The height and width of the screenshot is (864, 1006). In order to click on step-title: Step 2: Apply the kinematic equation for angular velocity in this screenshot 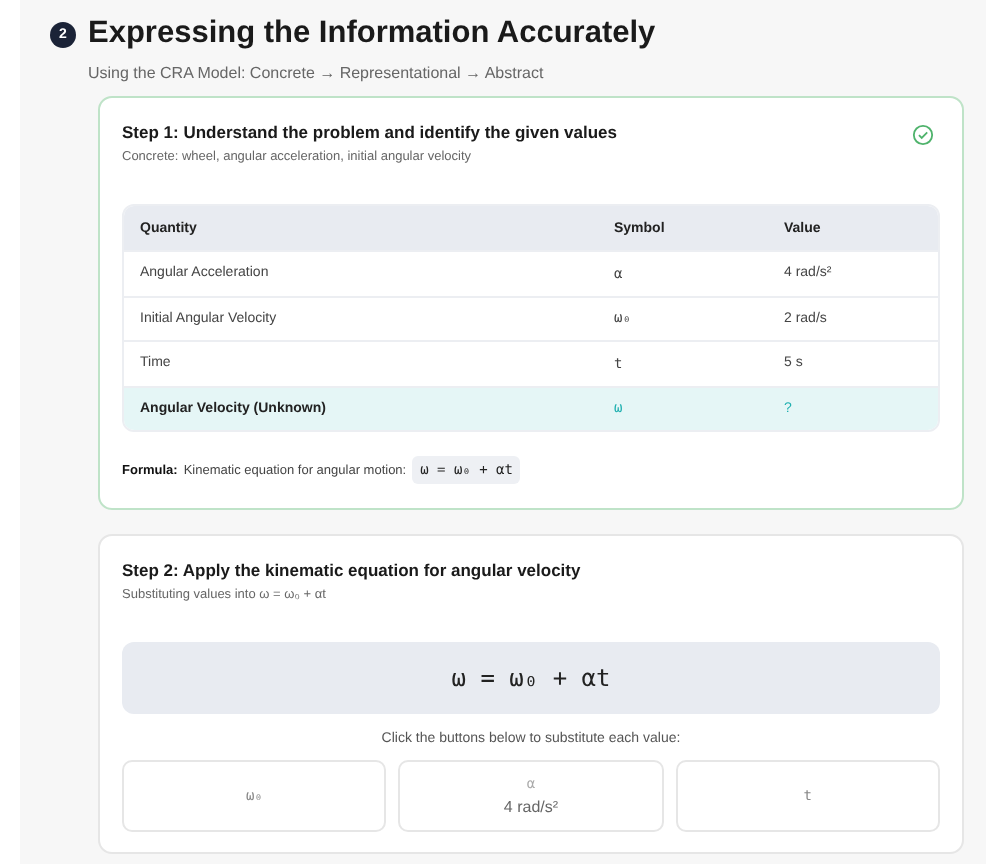, I will do `click(351, 570)`.